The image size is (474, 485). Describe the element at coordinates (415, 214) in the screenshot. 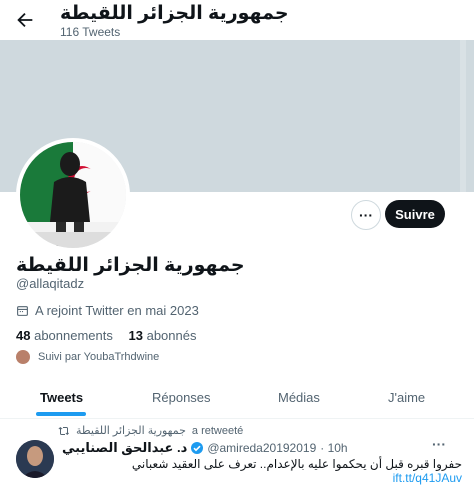

I see `follow-button: Suivre` at that location.